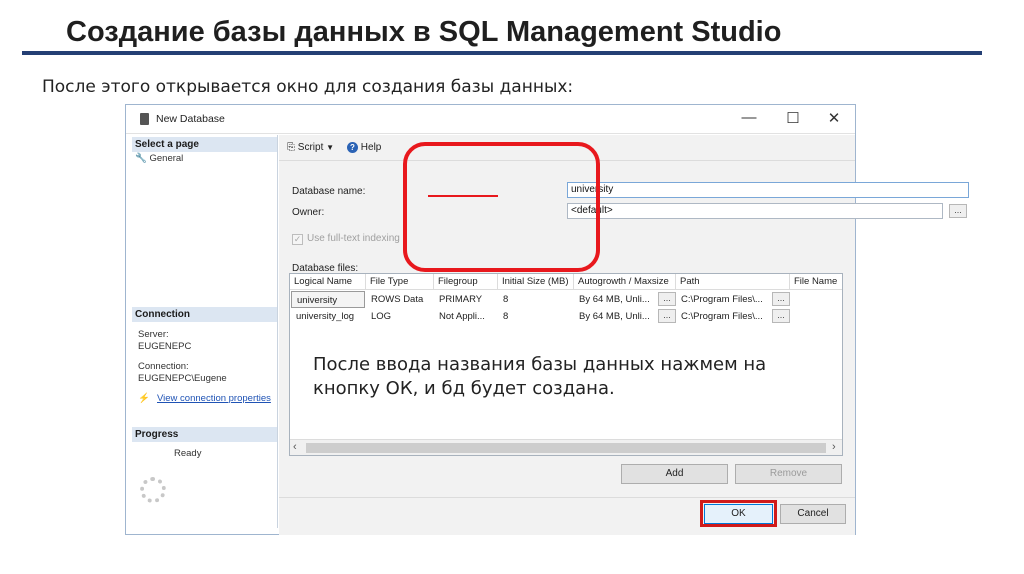  Describe the element at coordinates (625, 282) in the screenshot. I see `column-header: Autogrowth / Maxsize` at that location.